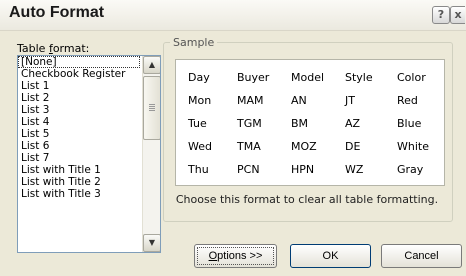  Describe the element at coordinates (79, 182) in the screenshot. I see `list-item-list-with-title-2: List with Title 2` at that location.